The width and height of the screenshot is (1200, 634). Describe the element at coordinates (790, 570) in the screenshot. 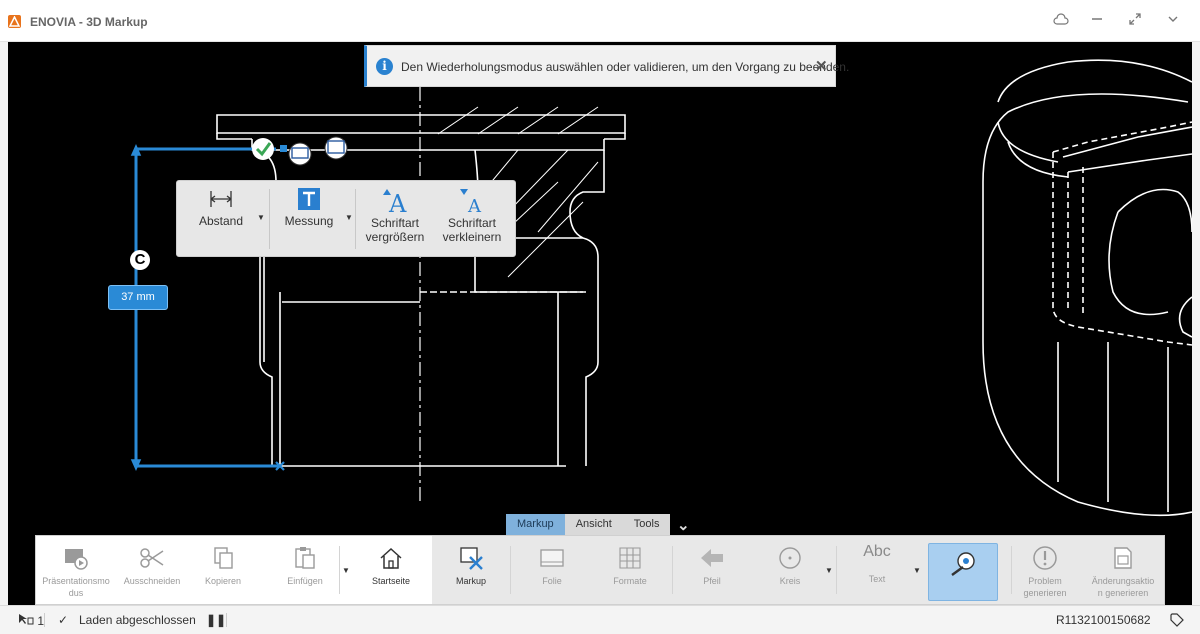

I see `circle-button: Kreis` at that location.